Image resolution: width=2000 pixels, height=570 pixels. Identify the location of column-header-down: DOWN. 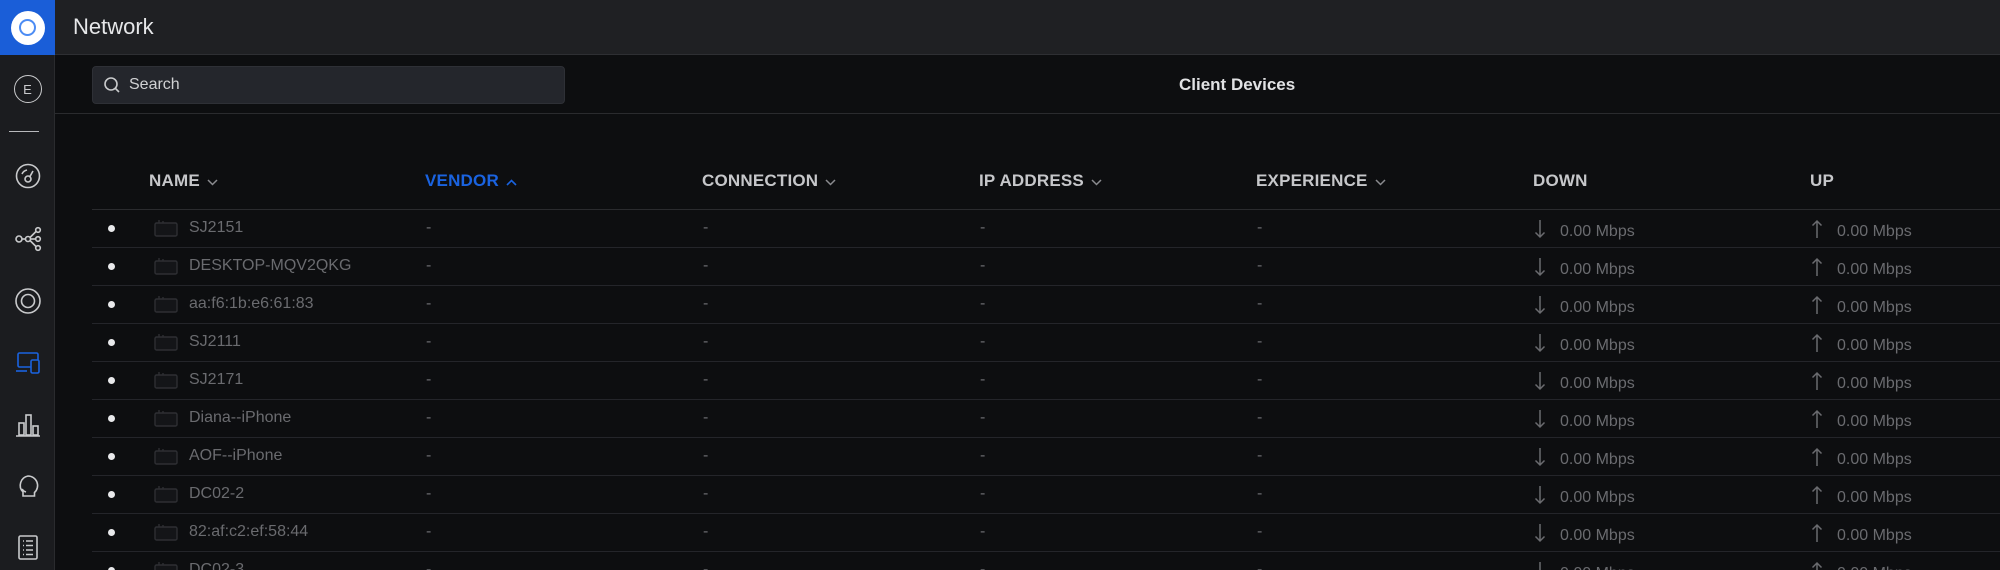
(1560, 181).